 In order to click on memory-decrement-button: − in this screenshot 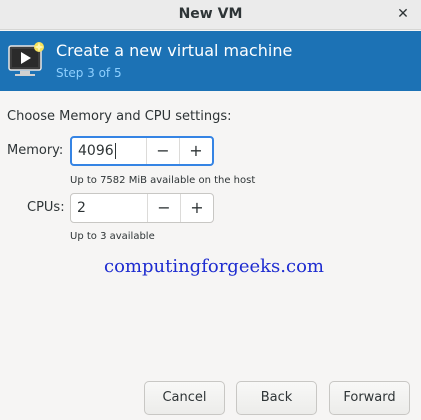, I will do `click(162, 151)`.